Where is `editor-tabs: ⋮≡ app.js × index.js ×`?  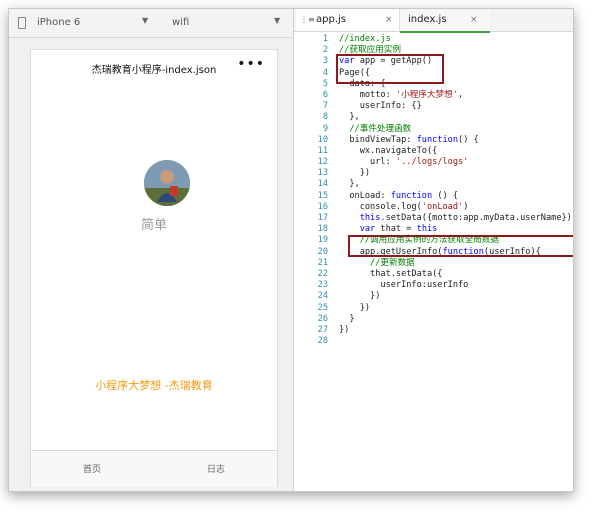 editor-tabs: ⋮≡ app.js × index.js × is located at coordinates (433, 21).